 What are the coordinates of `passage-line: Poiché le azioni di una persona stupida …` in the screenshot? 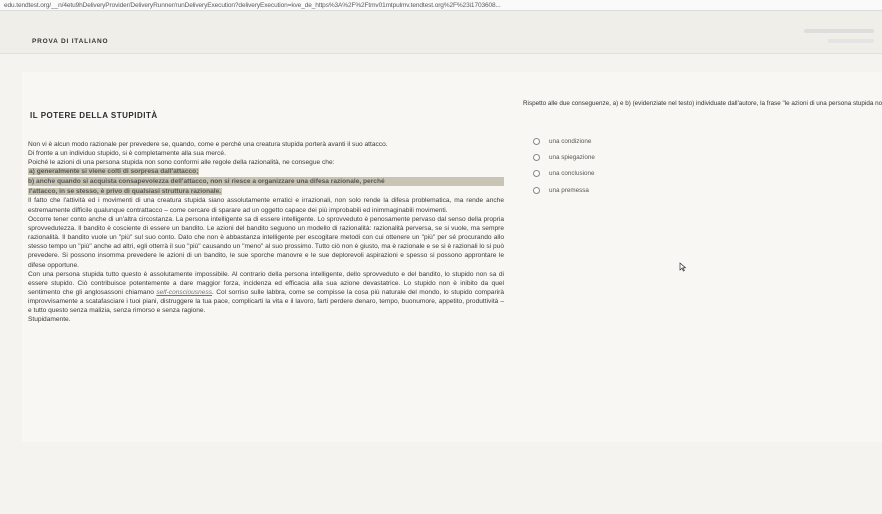 It's located at (181, 163).